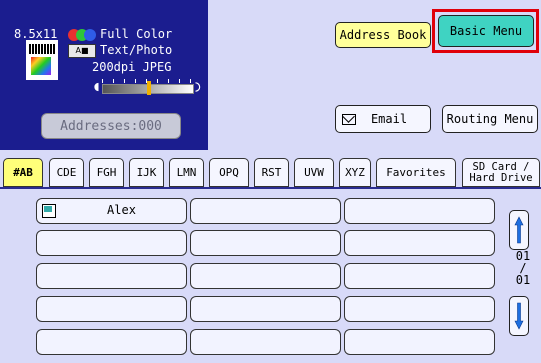 The width and height of the screenshot is (541, 363). I want to click on envelope-icon, so click(349, 119).